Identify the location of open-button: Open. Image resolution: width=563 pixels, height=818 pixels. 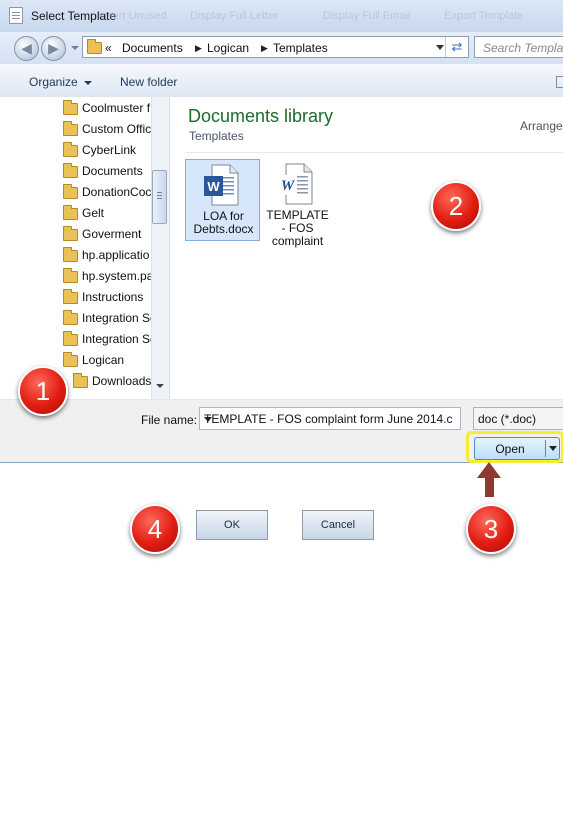
(517, 448).